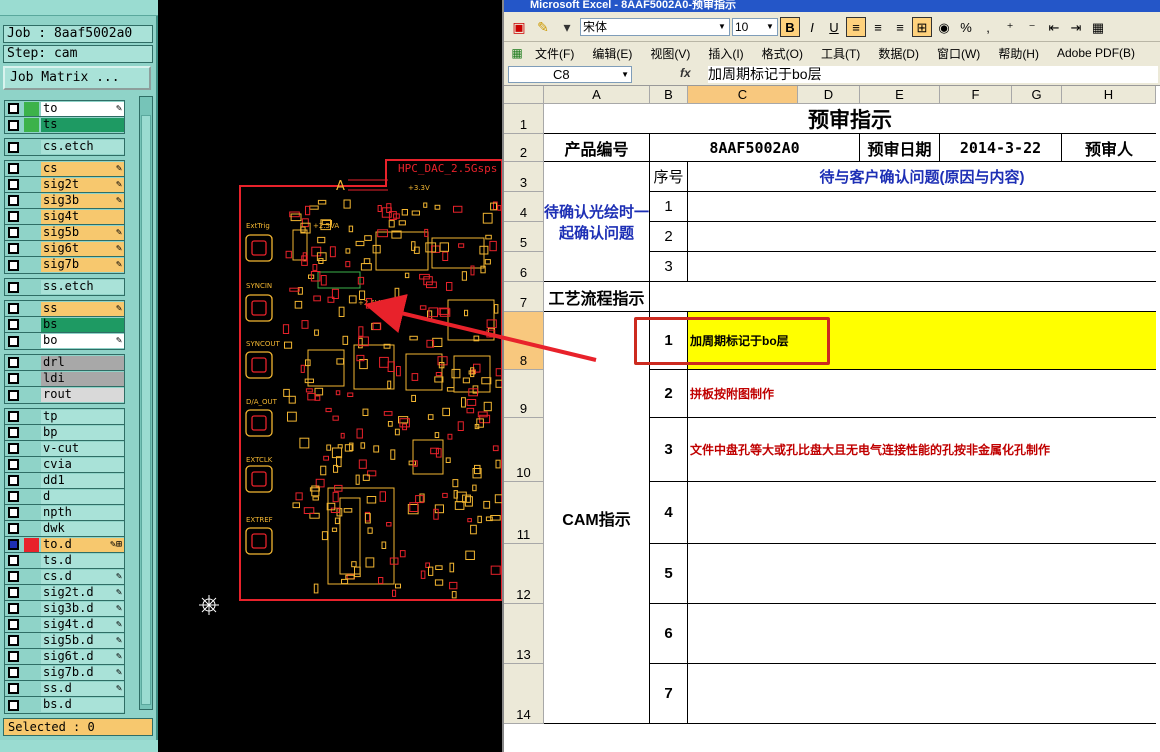 The height and width of the screenshot is (752, 1160). I want to click on layer-name: bs.d, so click(82, 705).